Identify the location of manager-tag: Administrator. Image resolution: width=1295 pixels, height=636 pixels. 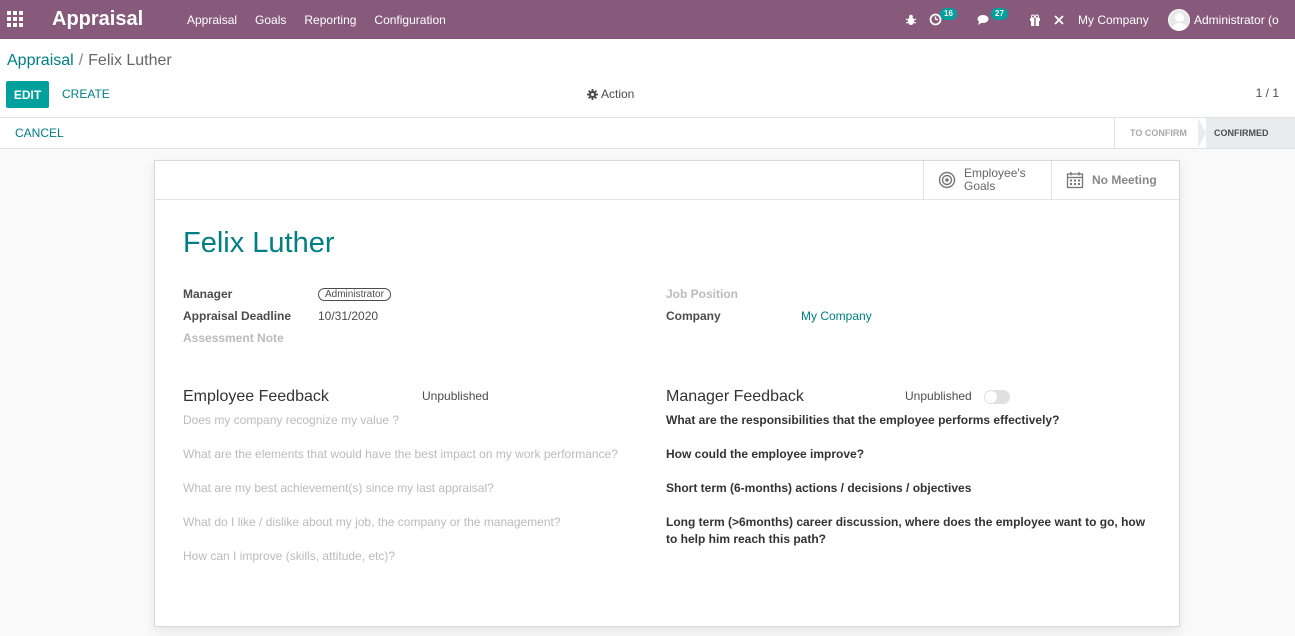
(354, 294).